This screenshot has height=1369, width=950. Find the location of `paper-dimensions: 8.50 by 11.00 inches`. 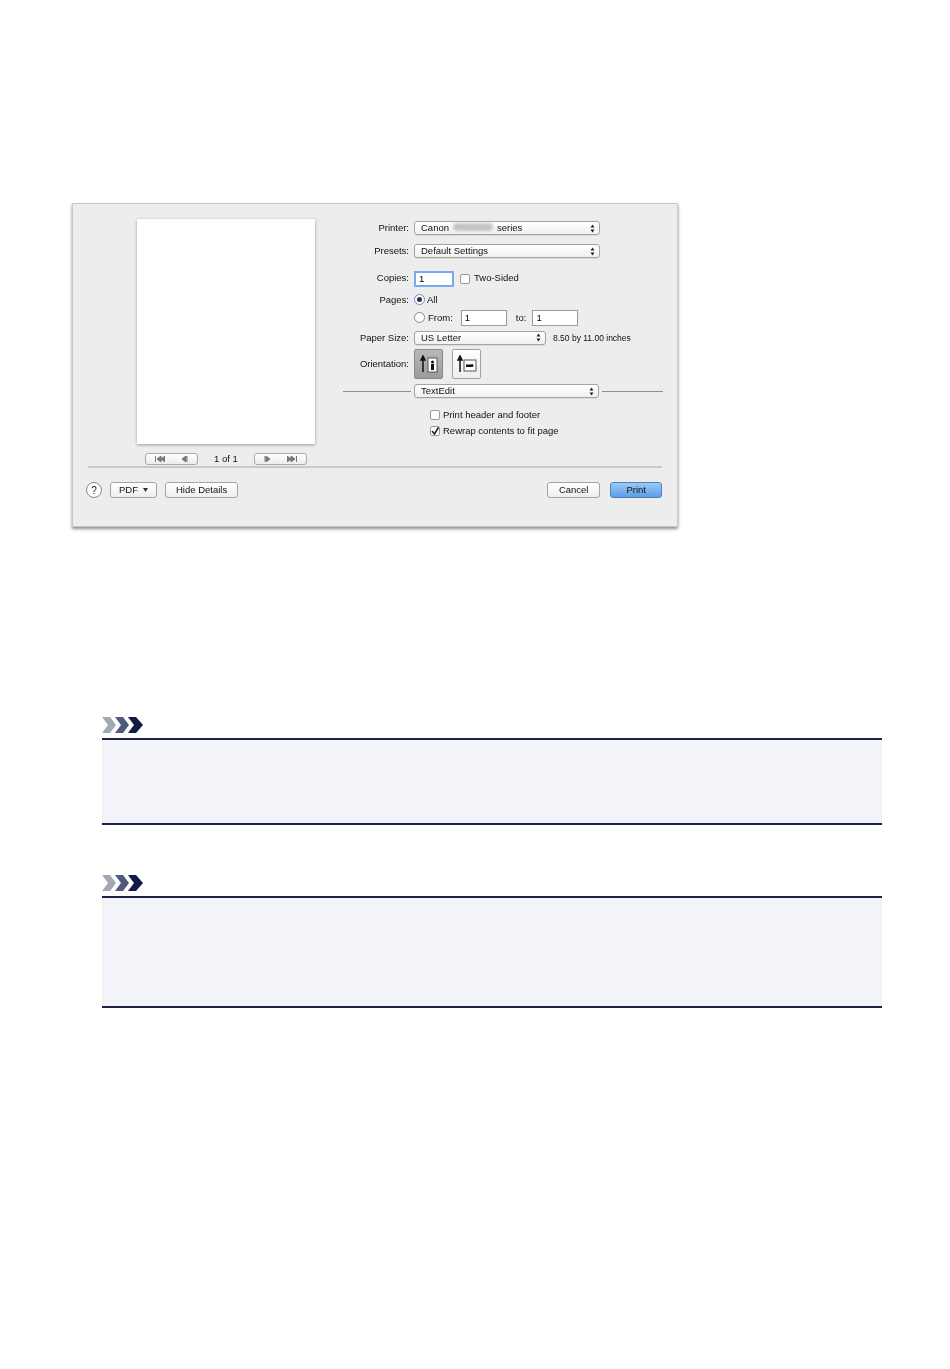

paper-dimensions: 8.50 by 11.00 inches is located at coordinates (592, 338).